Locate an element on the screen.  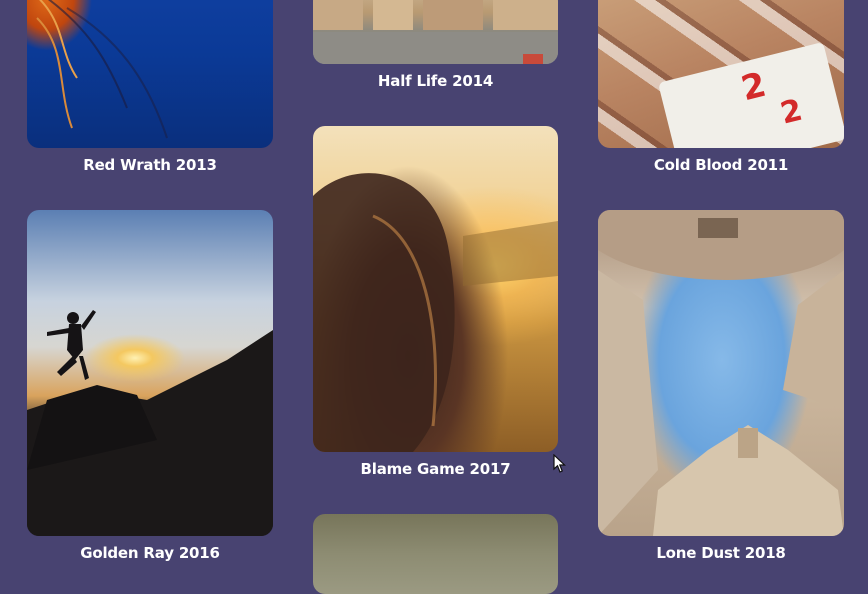
card-image-half-life is located at coordinates (435, 32).